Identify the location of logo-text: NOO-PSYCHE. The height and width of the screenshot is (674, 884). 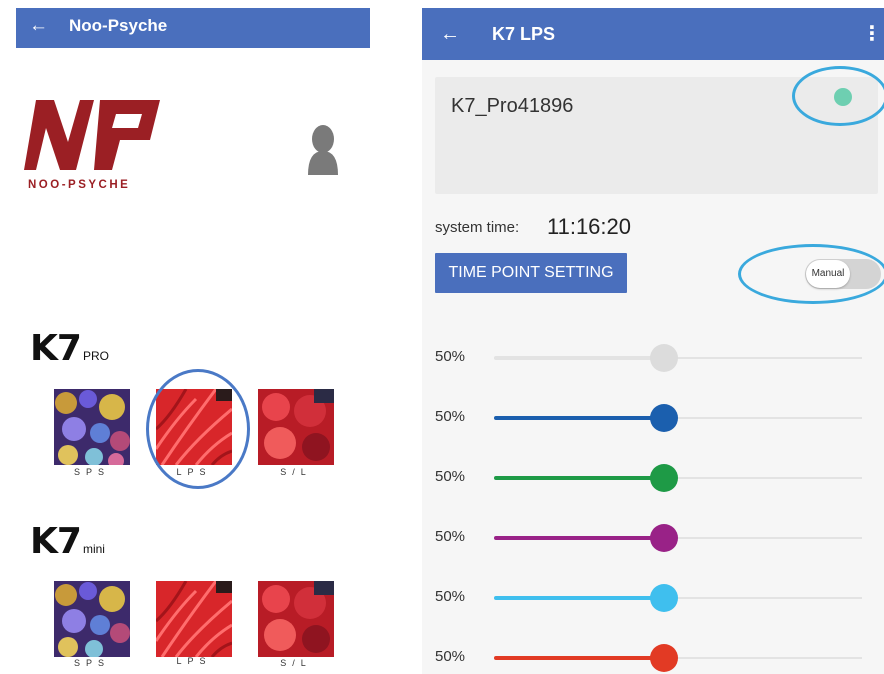
(79, 185).